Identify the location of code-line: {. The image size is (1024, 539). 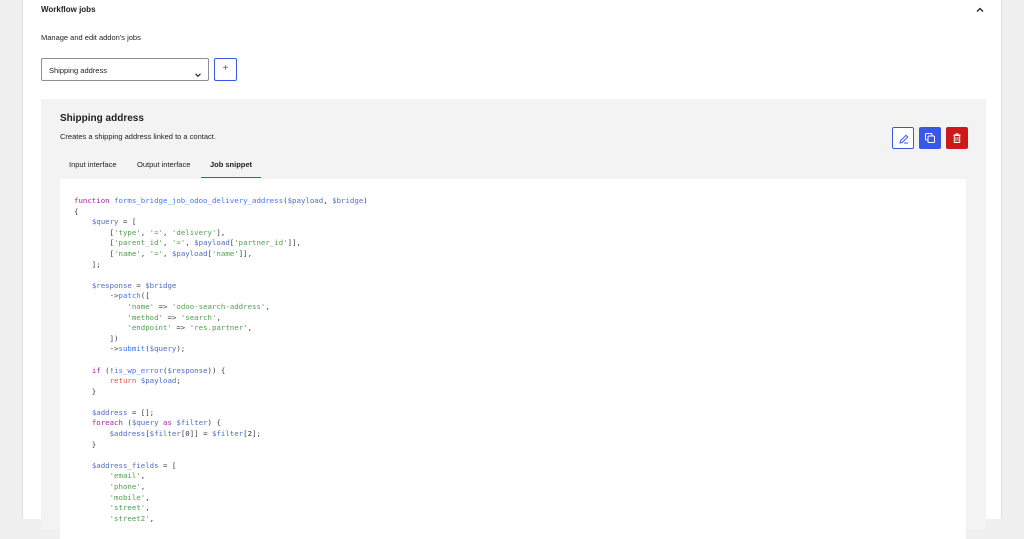
(76, 211).